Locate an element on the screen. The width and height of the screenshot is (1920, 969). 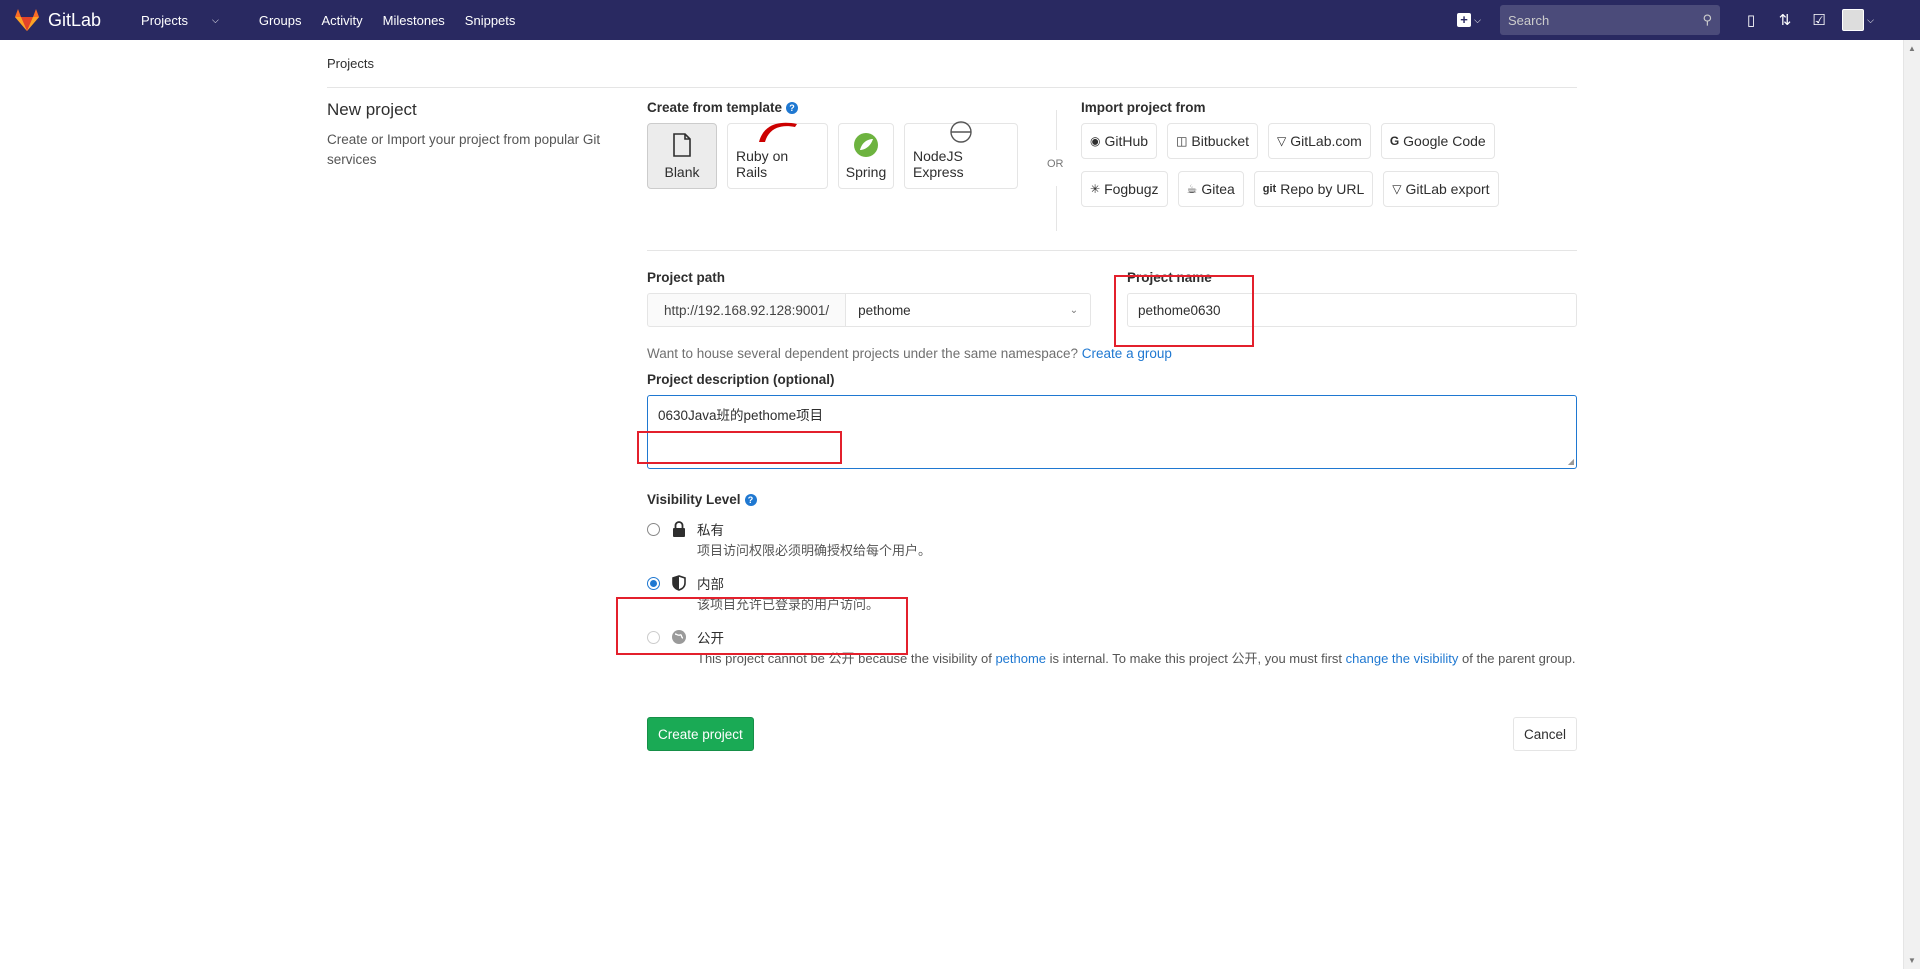
resize-grip-icon: ◢ is located at coordinates (1571, 461).